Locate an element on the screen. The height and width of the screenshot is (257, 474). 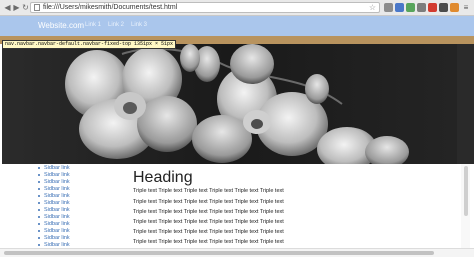
brand-link: Website.com is located at coordinates (61, 25).